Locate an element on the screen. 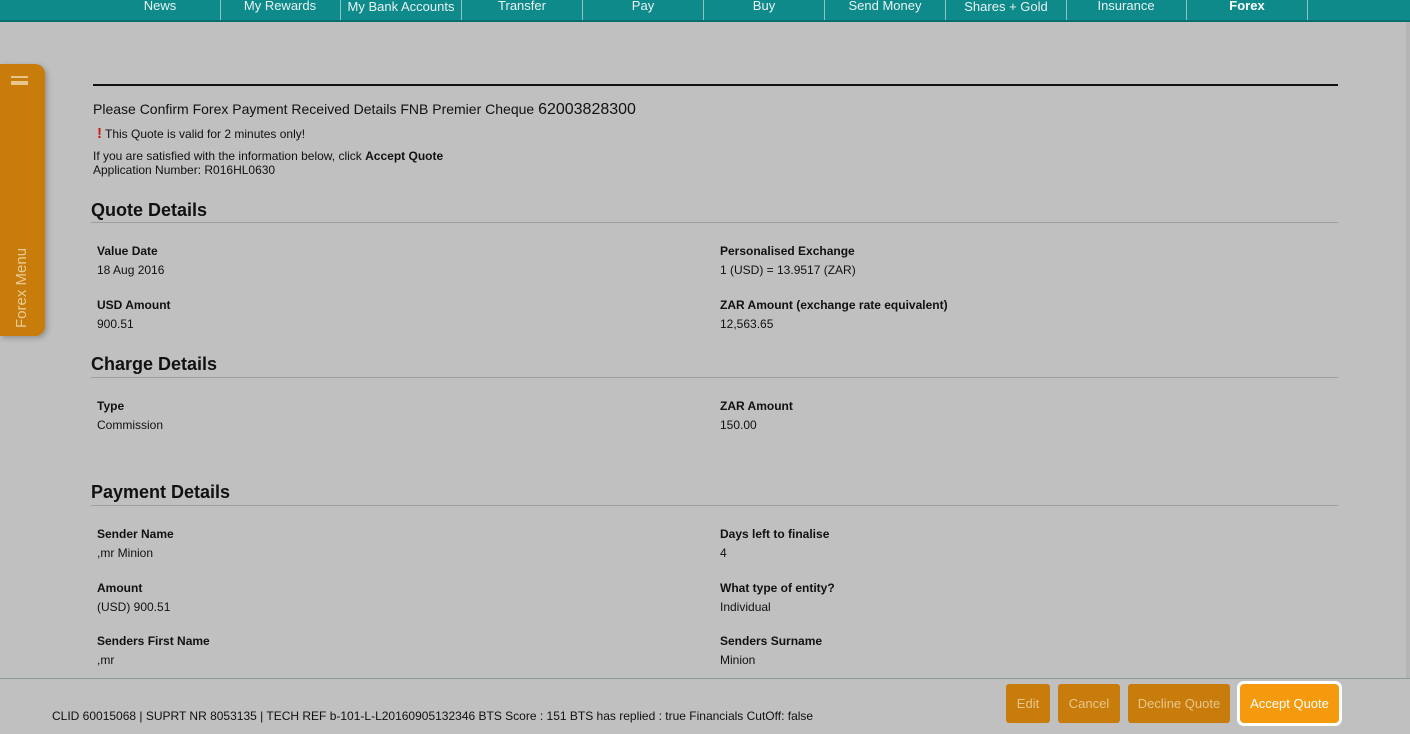 This screenshot has height=734, width=1410. charge-type: Commission is located at coordinates (130, 425).